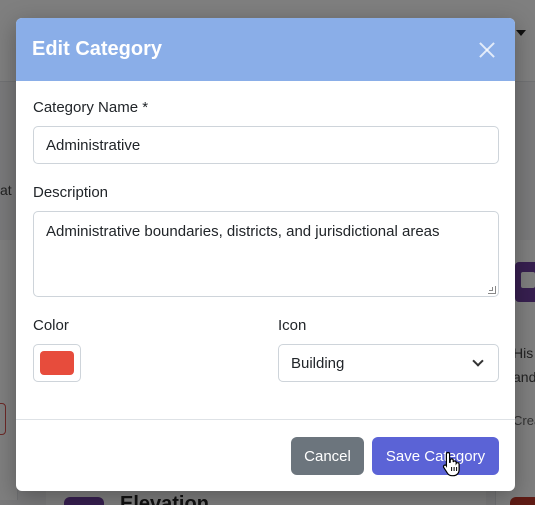 The height and width of the screenshot is (505, 535). I want to click on color-picker, so click(57, 363).